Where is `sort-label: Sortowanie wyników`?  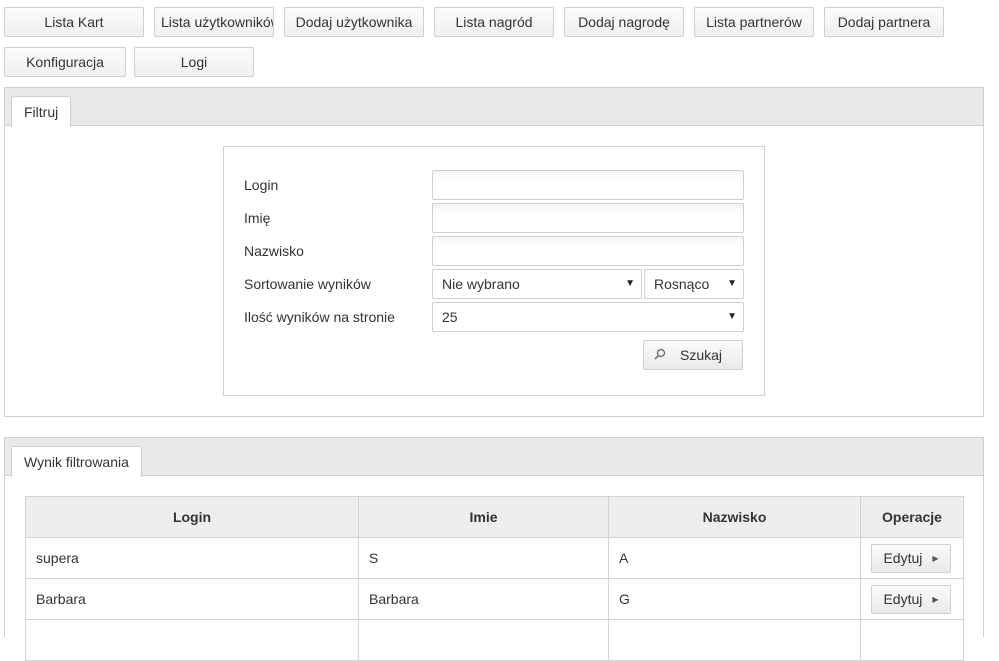
sort-label: Sortowanie wyników is located at coordinates (307, 284).